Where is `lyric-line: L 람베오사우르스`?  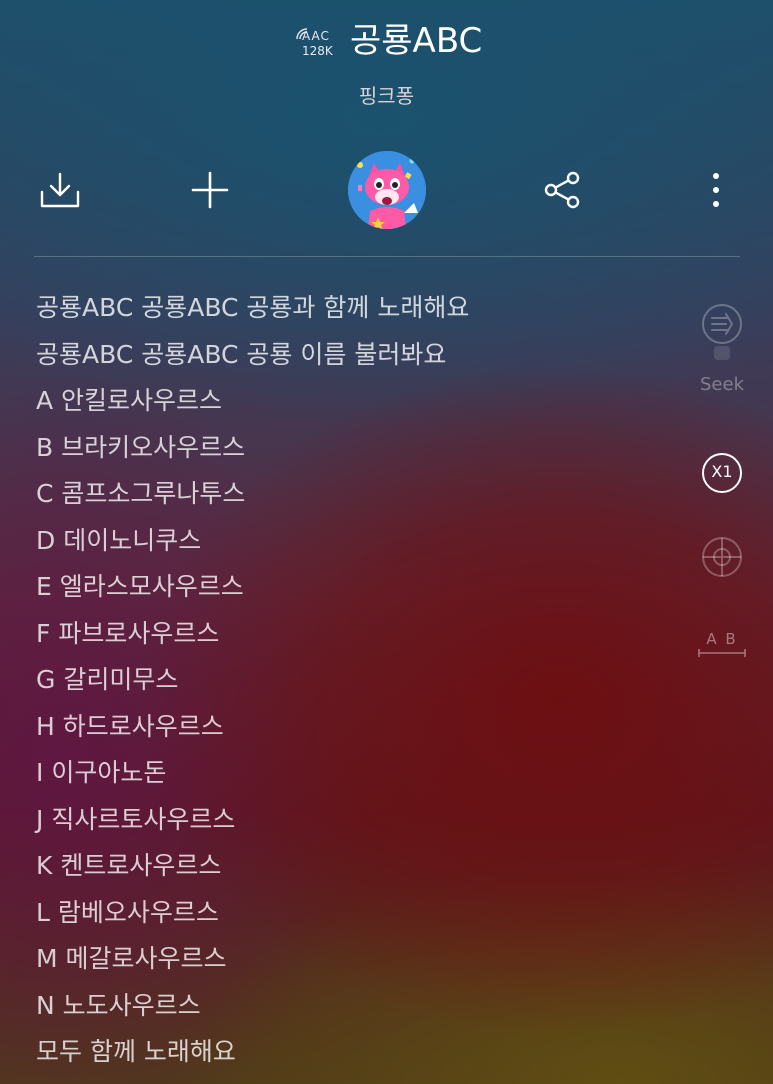 lyric-line: L 람베오사우르스 is located at coordinates (127, 912).